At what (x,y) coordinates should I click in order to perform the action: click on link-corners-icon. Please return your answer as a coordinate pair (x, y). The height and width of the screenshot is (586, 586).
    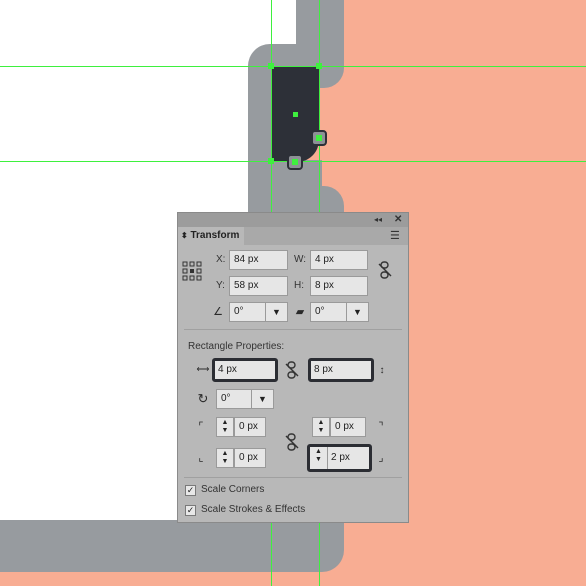
    Looking at the image, I should click on (292, 445).